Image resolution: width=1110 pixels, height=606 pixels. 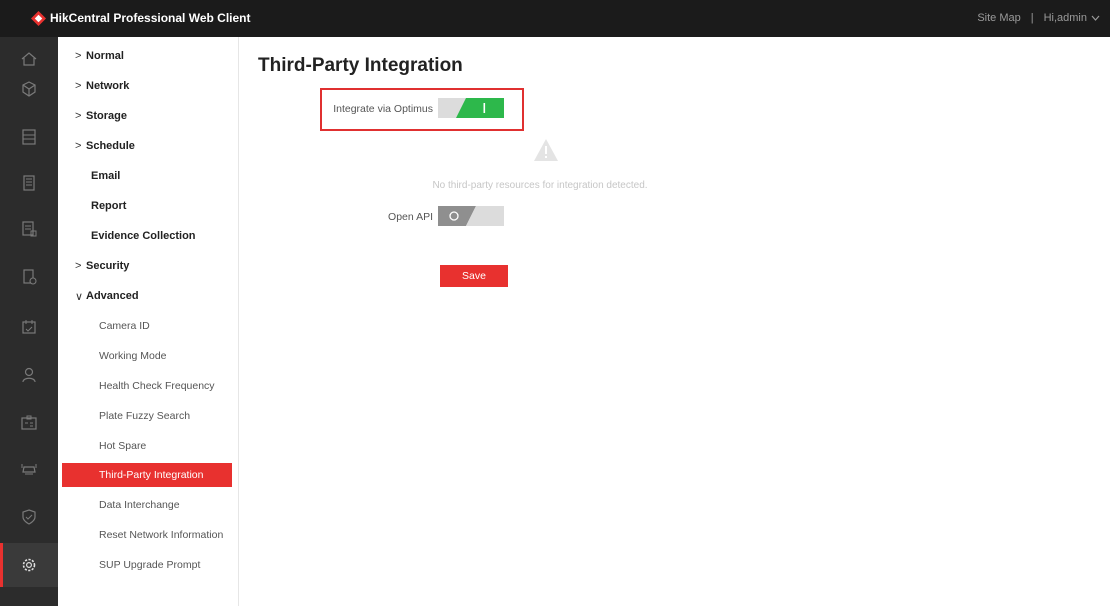 I want to click on optimus-label: Integrate via Optimus, so click(x=383, y=109).